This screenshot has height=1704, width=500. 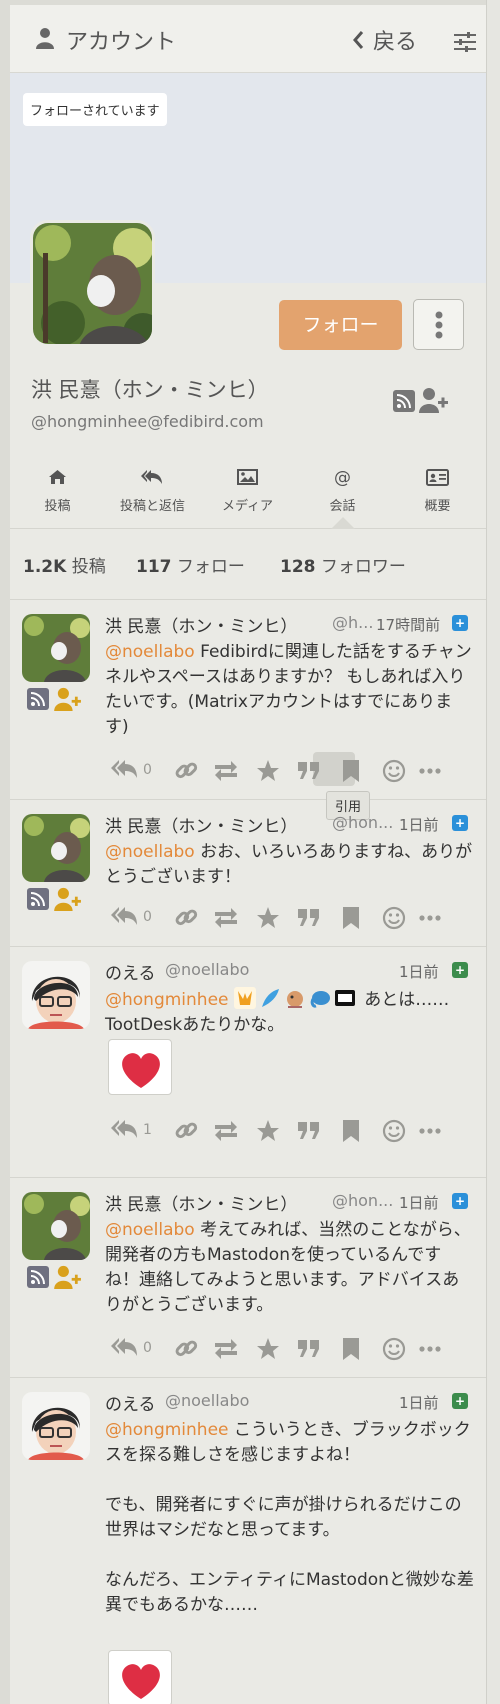 What do you see at coordinates (190, 564) in the screenshot?
I see `following-count: 117 フォロー` at bounding box center [190, 564].